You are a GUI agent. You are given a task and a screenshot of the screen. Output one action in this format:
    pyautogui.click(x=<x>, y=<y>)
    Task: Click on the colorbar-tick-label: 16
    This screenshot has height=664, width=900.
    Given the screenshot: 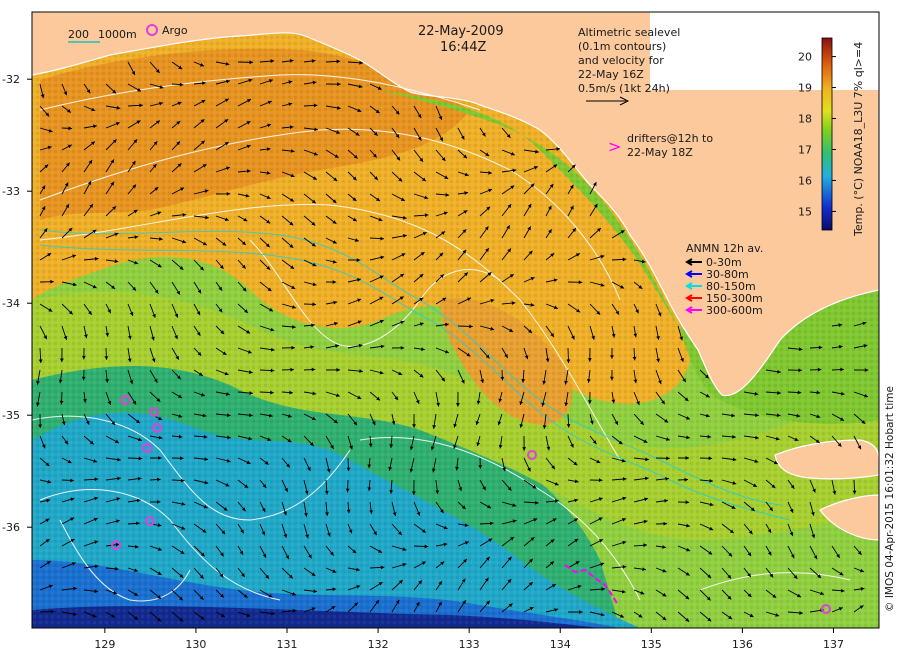 What is the action you would take?
    pyautogui.click(x=805, y=180)
    